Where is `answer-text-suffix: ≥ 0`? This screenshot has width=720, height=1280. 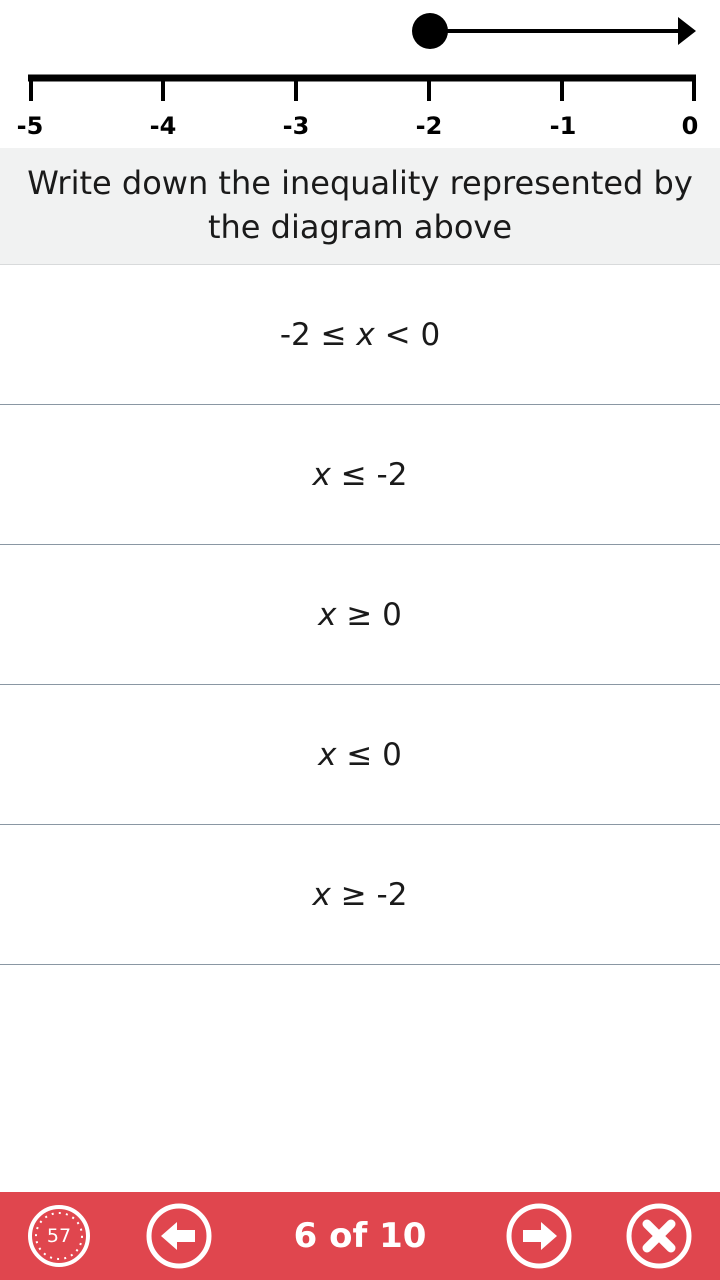
answer-text-suffix: ≥ 0 is located at coordinates (369, 614).